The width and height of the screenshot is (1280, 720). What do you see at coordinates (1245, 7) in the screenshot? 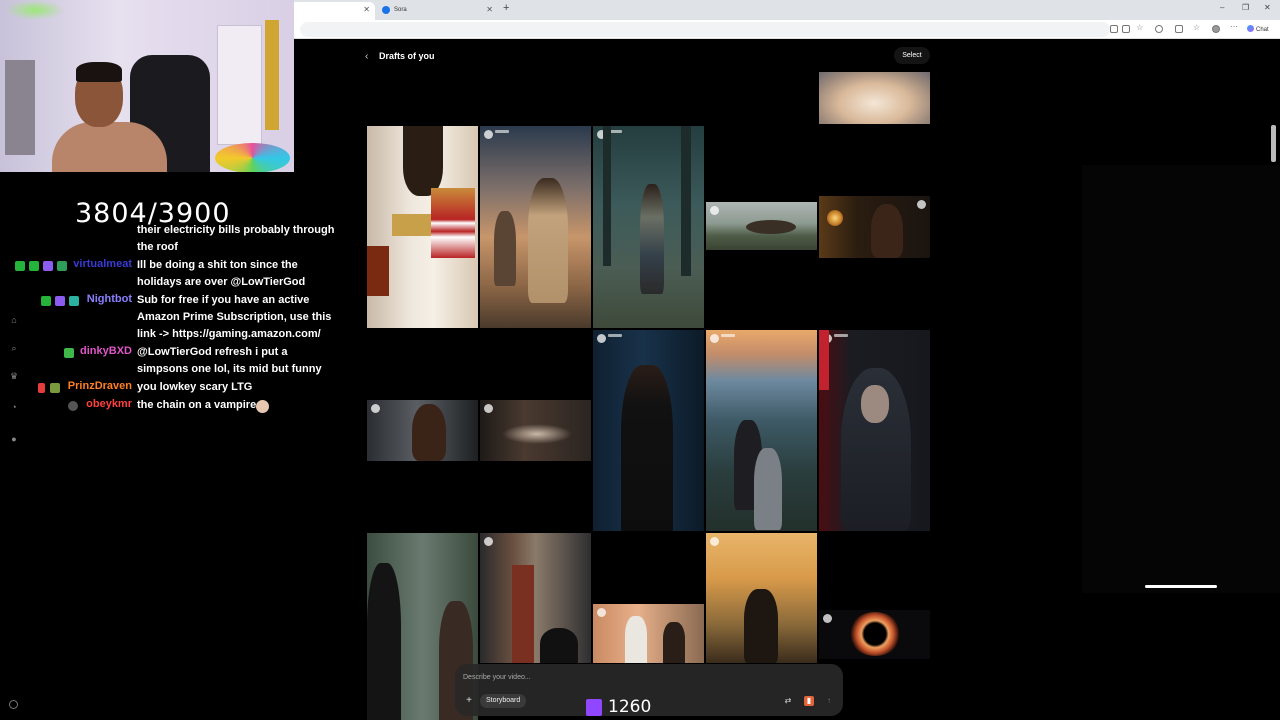
I see `maximize-icon: ❐` at bounding box center [1245, 7].